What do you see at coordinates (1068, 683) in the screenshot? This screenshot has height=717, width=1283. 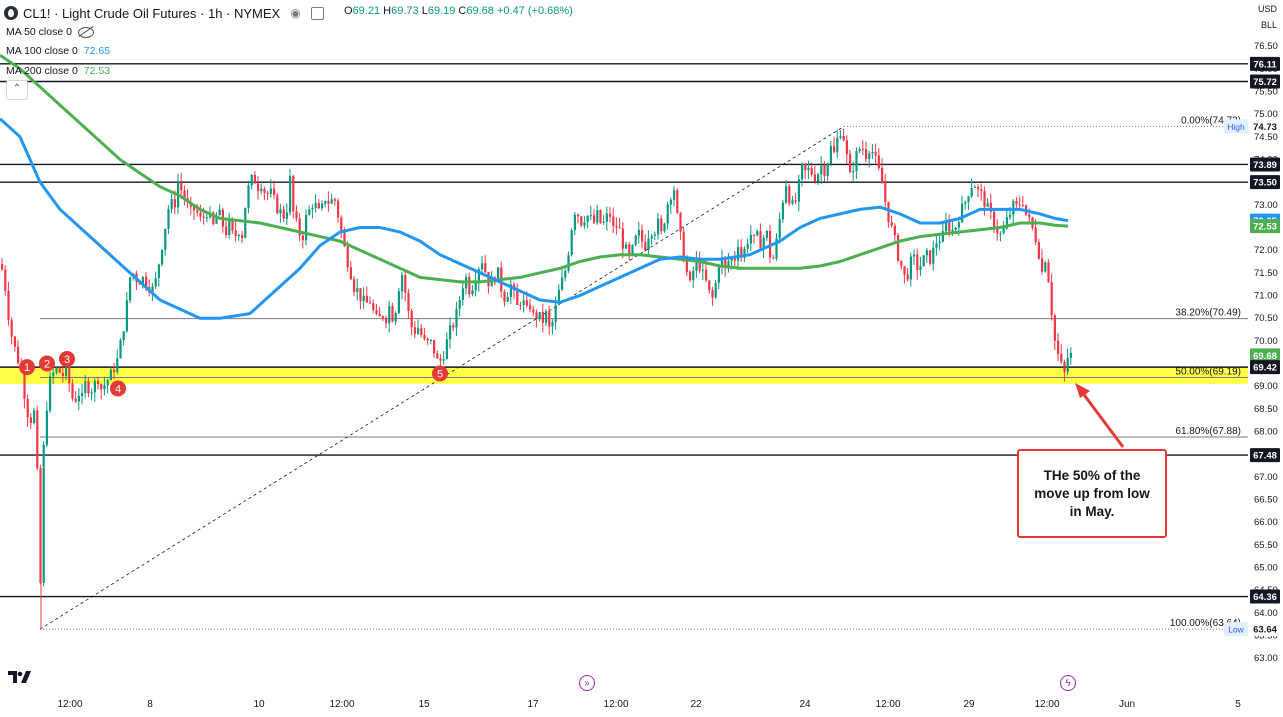 I see `bolt-icon: ϟ` at bounding box center [1068, 683].